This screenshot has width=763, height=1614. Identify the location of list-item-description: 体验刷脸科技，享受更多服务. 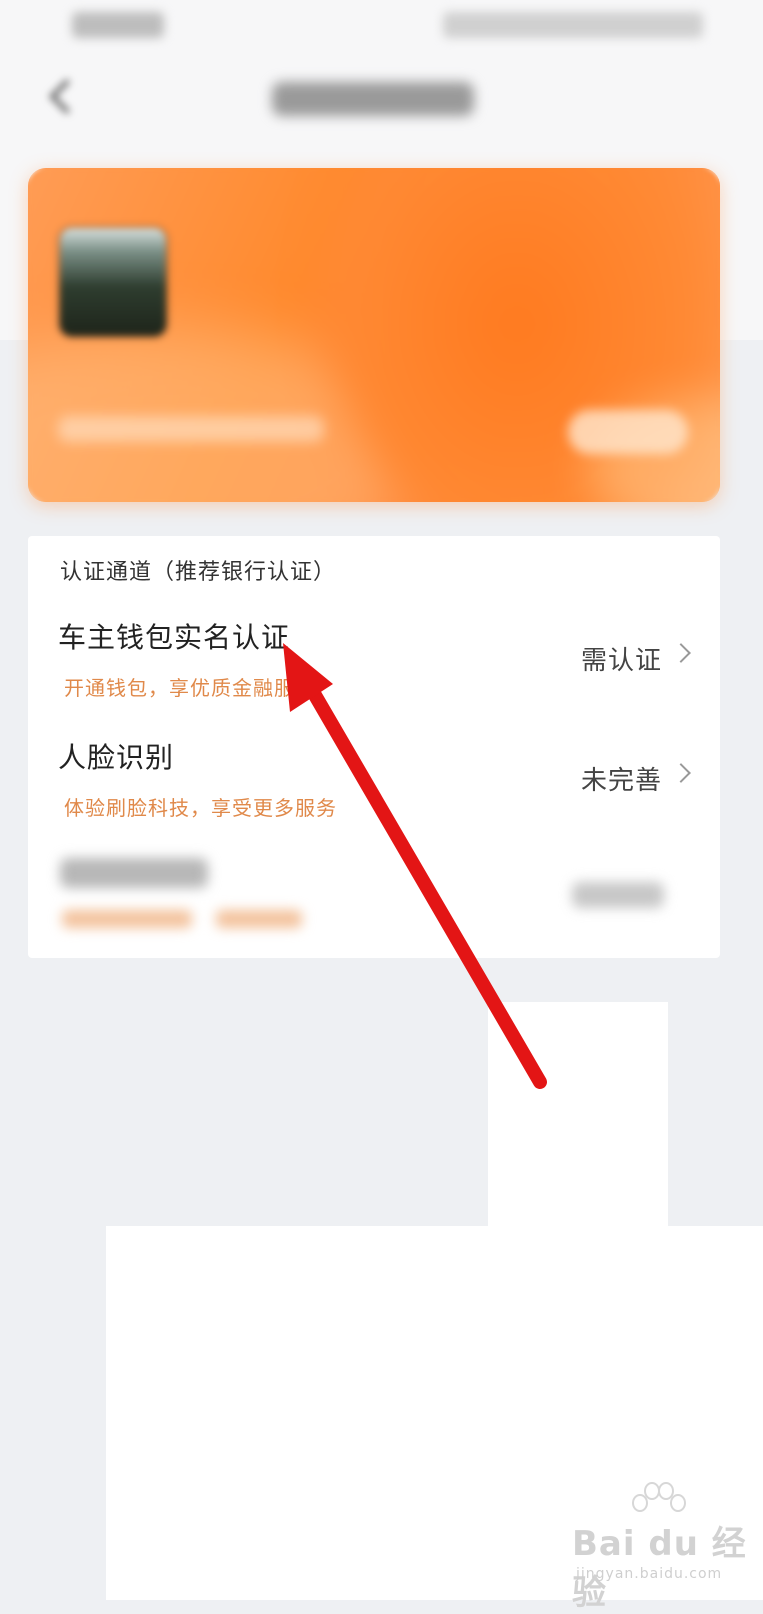
(200, 808).